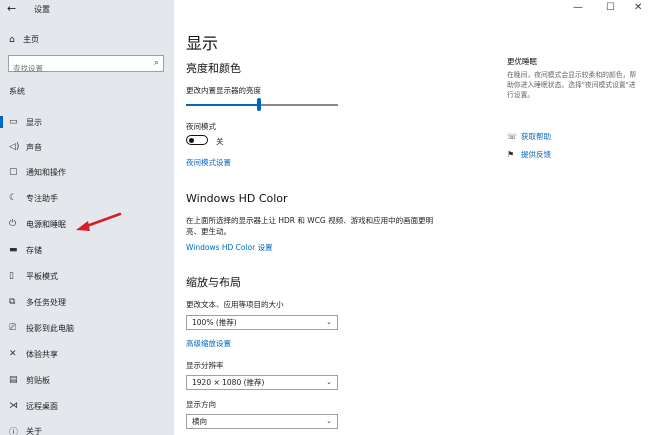 This screenshot has width=650, height=435. What do you see at coordinates (87, 250) in the screenshot?
I see `sidebar-item-storage: ▬ 存储` at bounding box center [87, 250].